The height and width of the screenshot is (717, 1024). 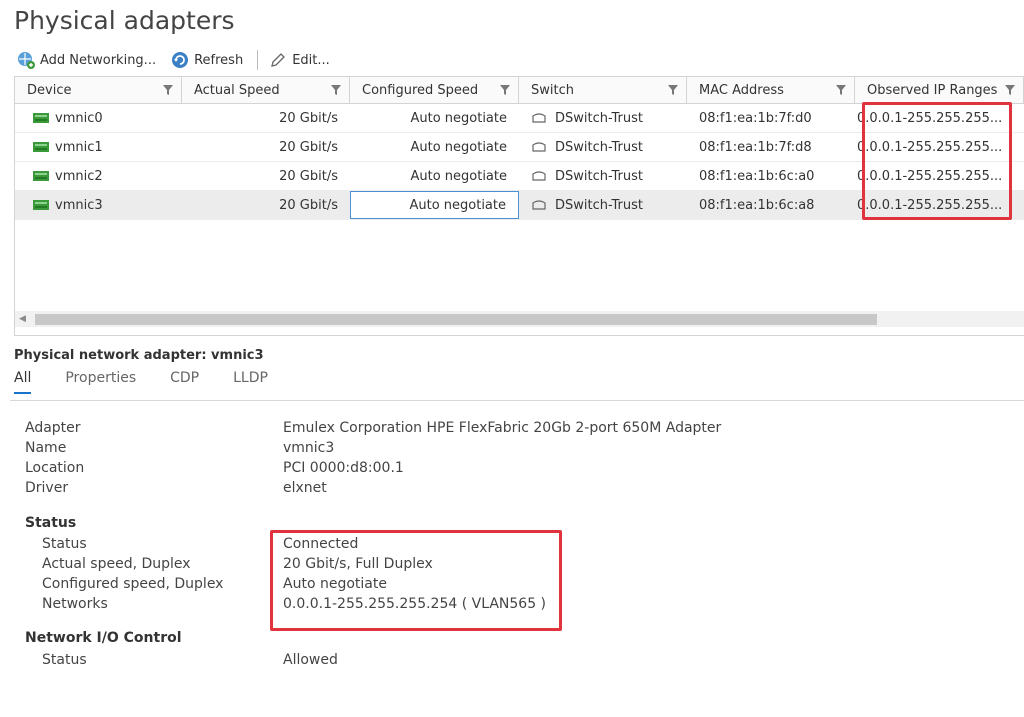 I want to click on actual-speed-label: Actual speed, Duplex, so click(x=116, y=564).